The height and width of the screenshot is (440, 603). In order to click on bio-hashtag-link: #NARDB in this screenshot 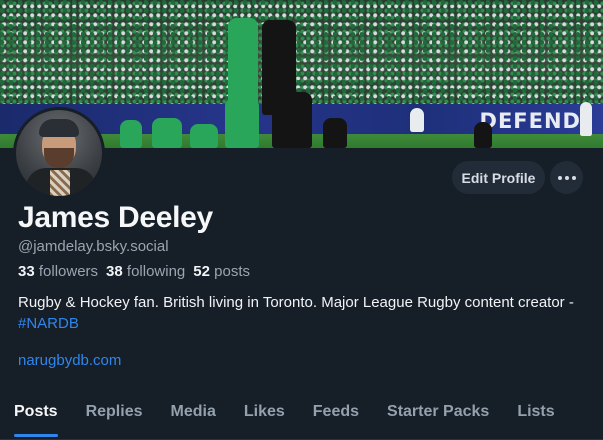, I will do `click(48, 323)`.